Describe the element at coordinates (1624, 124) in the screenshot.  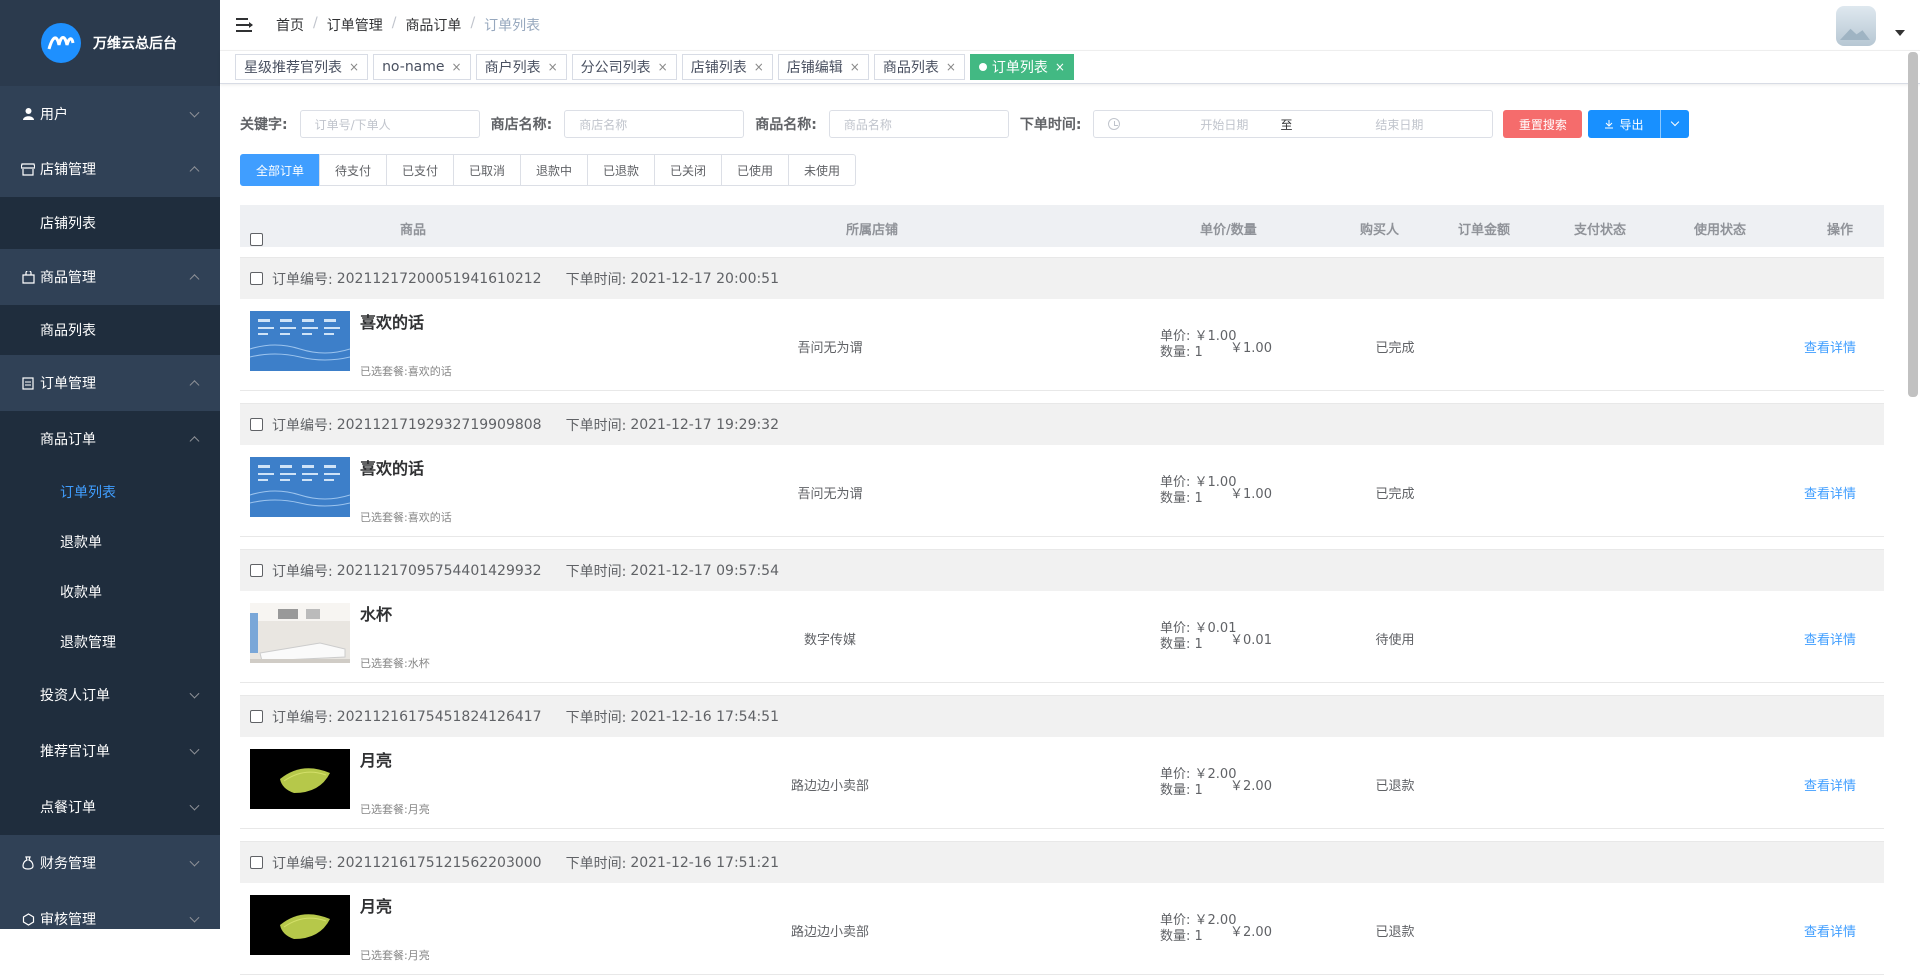
I see `export-main: 导出` at that location.